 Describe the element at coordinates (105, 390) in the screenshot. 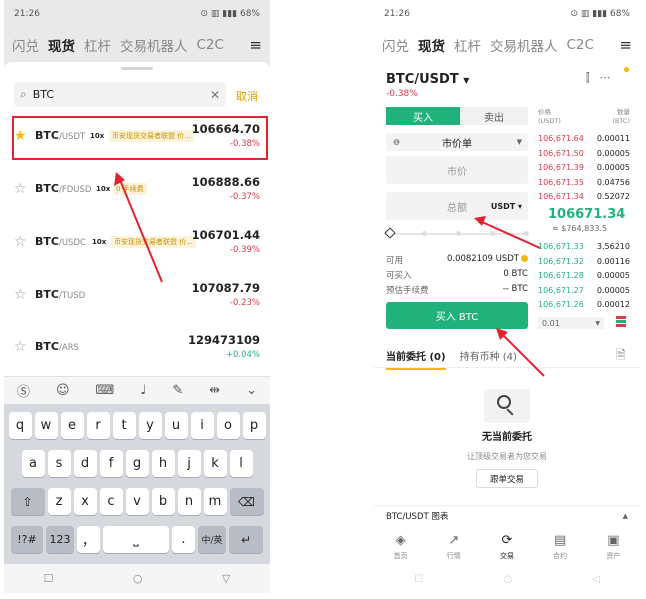

I see `keyboard-icon: ⌨` at that location.